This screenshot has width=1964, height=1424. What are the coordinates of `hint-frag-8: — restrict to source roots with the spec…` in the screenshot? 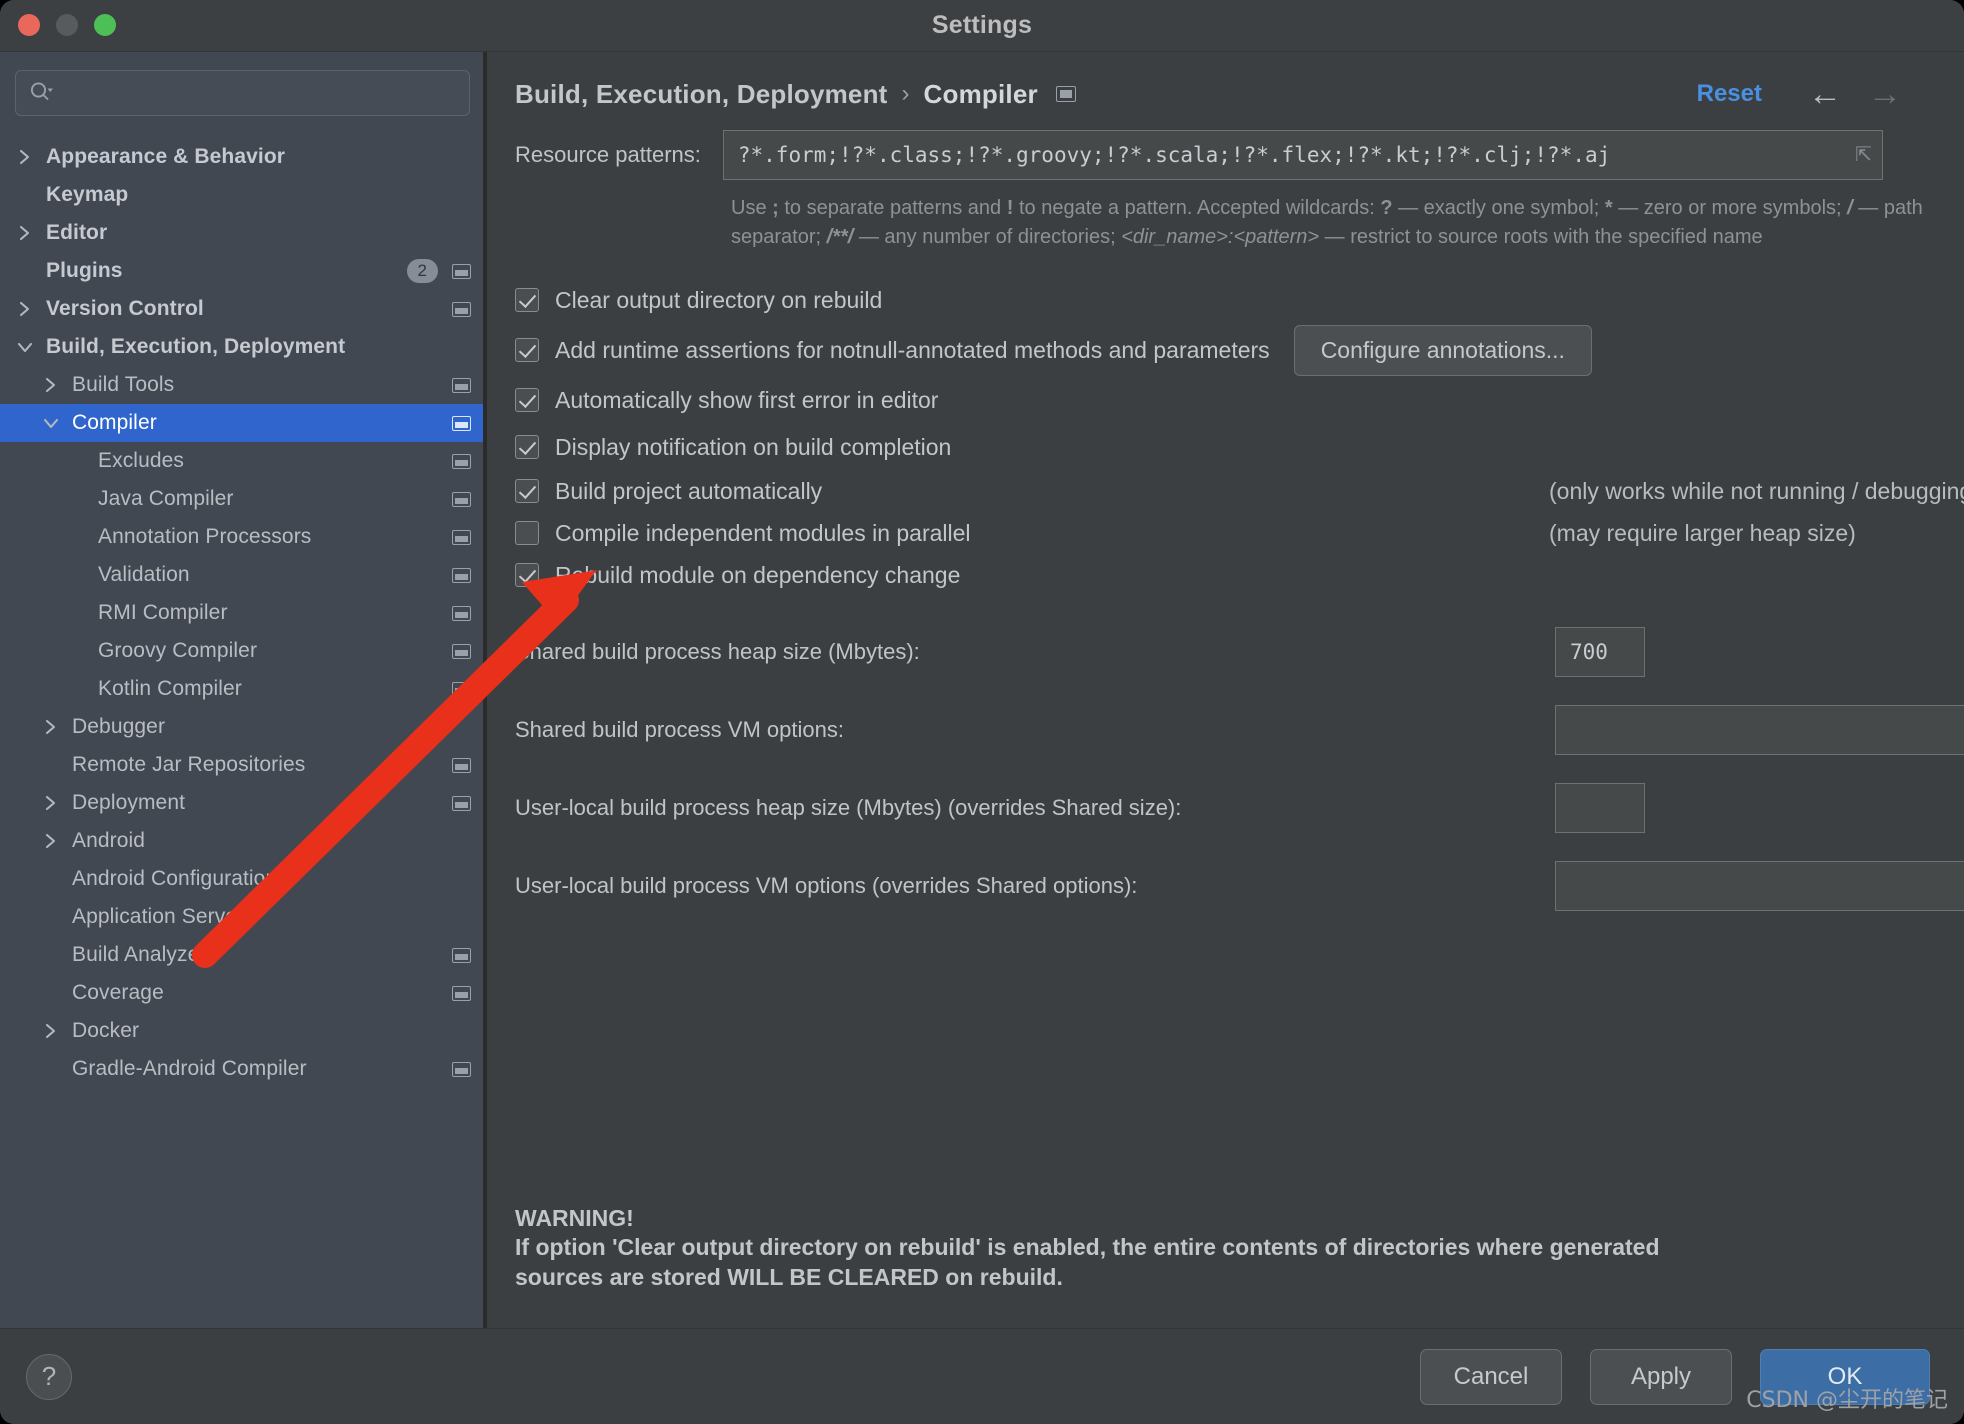 It's located at (1541, 237).